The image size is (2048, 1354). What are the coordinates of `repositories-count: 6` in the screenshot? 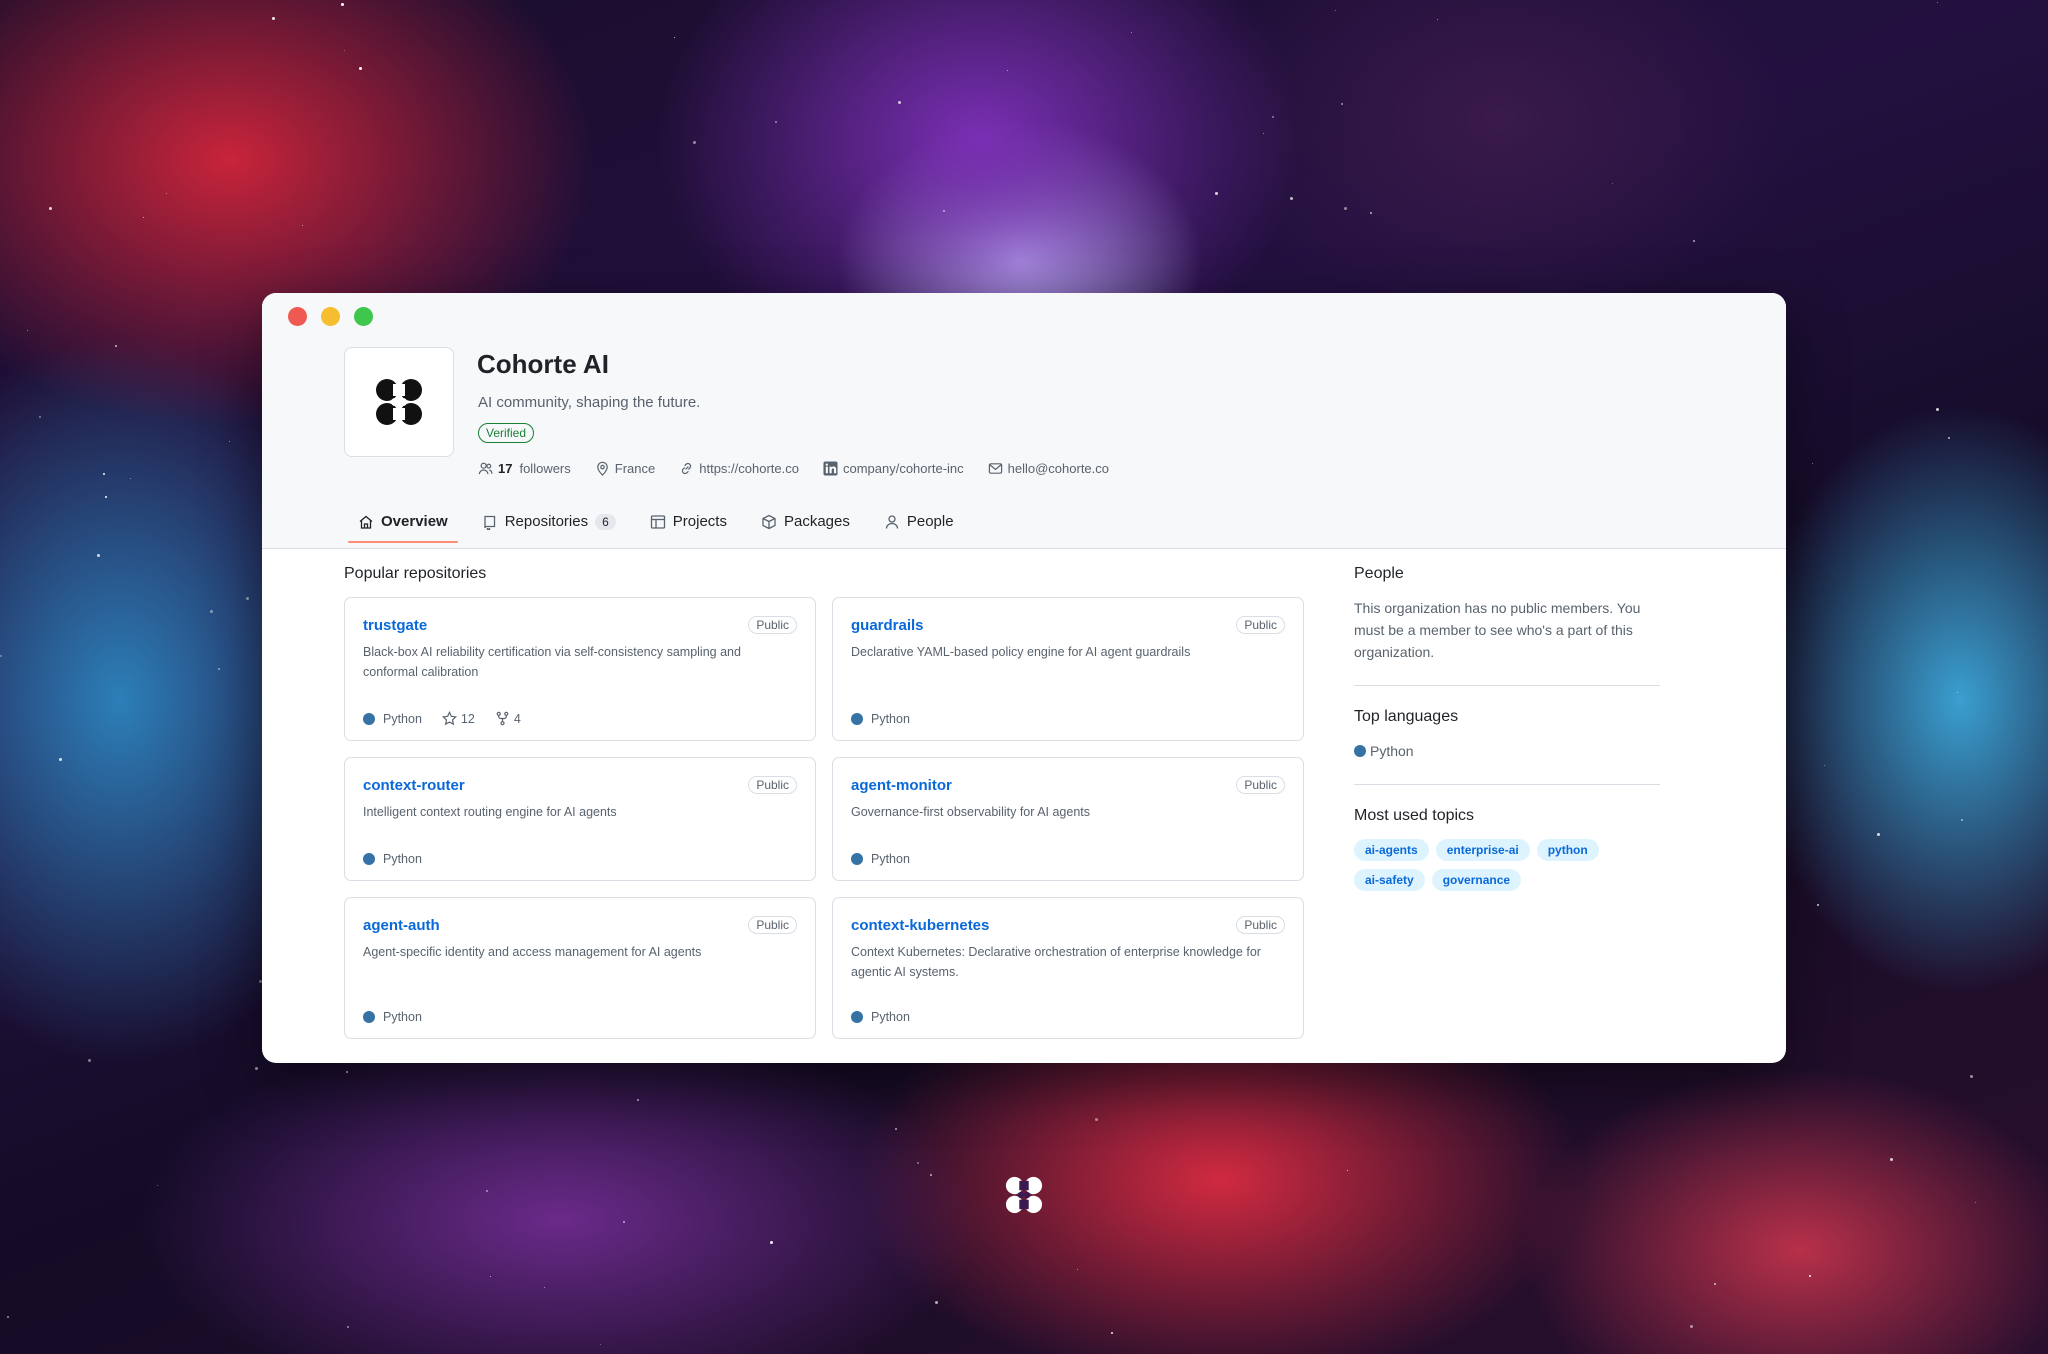 It's located at (605, 521).